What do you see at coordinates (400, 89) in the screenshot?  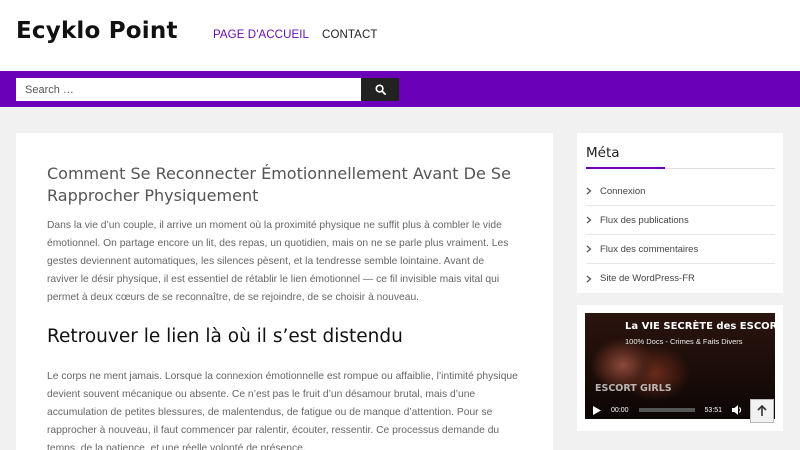 I see `search-bar` at bounding box center [400, 89].